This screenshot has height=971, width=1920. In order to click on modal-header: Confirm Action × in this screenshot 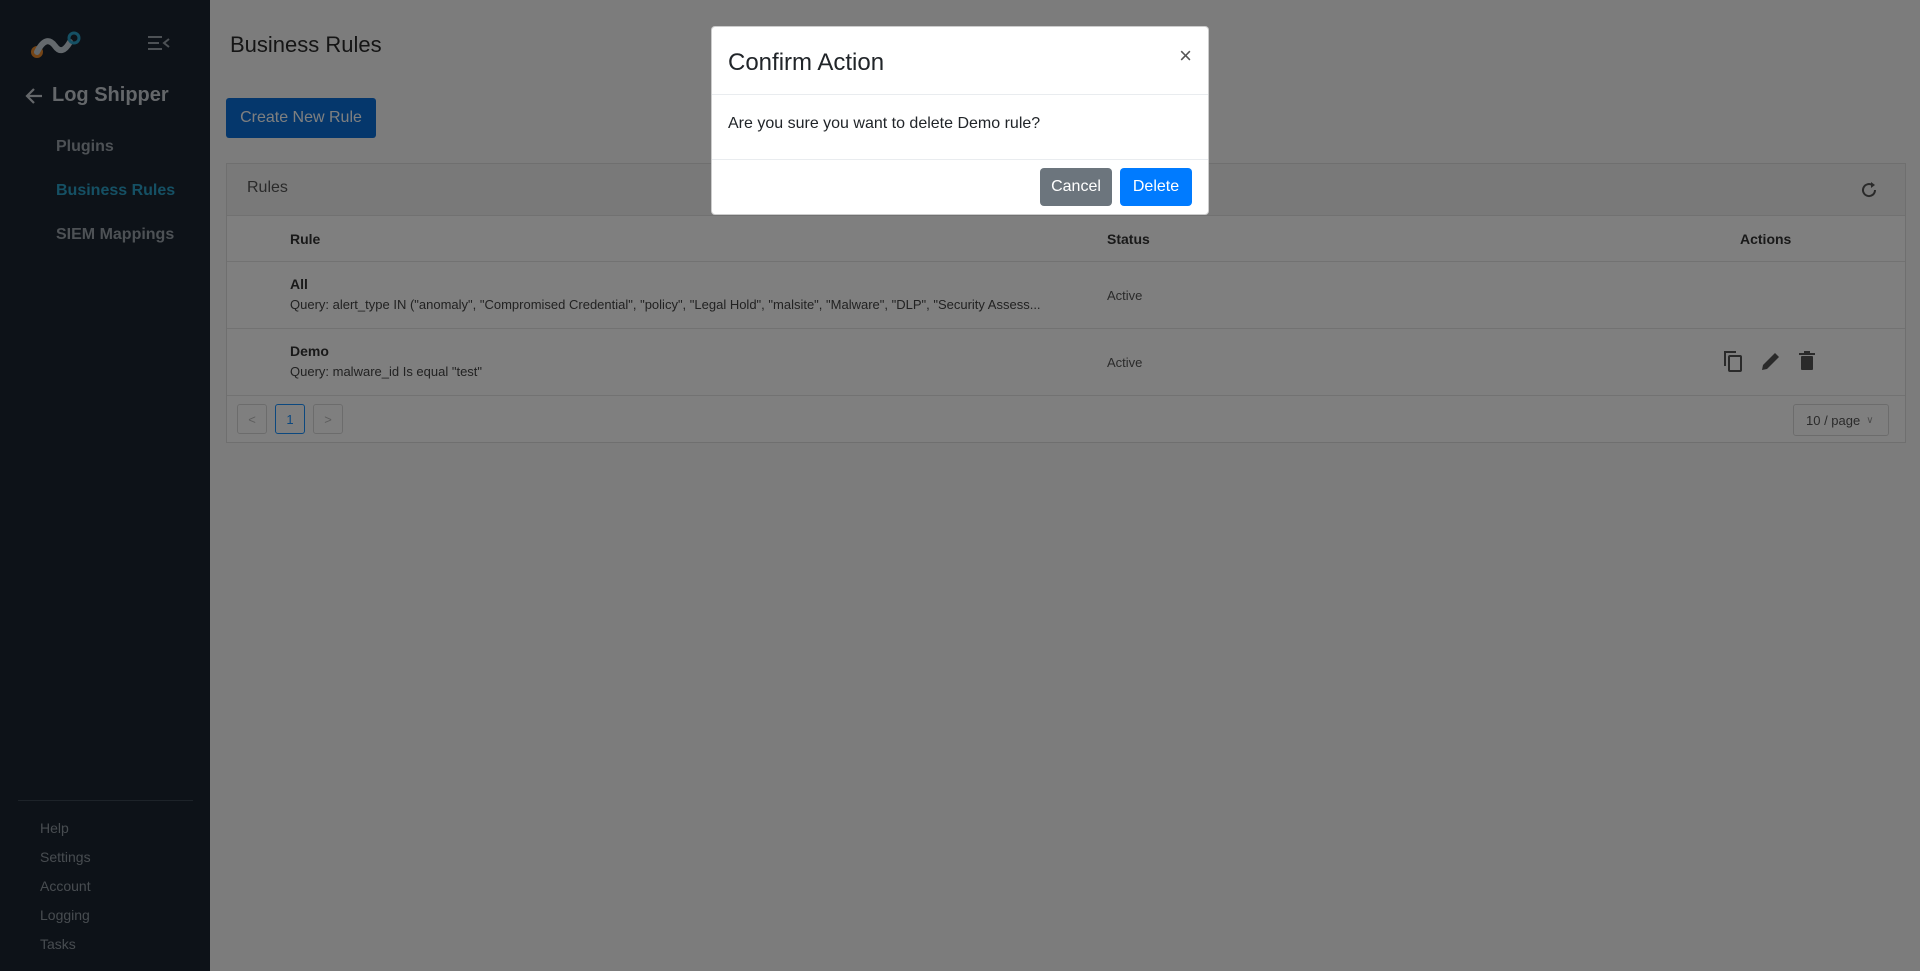, I will do `click(960, 61)`.